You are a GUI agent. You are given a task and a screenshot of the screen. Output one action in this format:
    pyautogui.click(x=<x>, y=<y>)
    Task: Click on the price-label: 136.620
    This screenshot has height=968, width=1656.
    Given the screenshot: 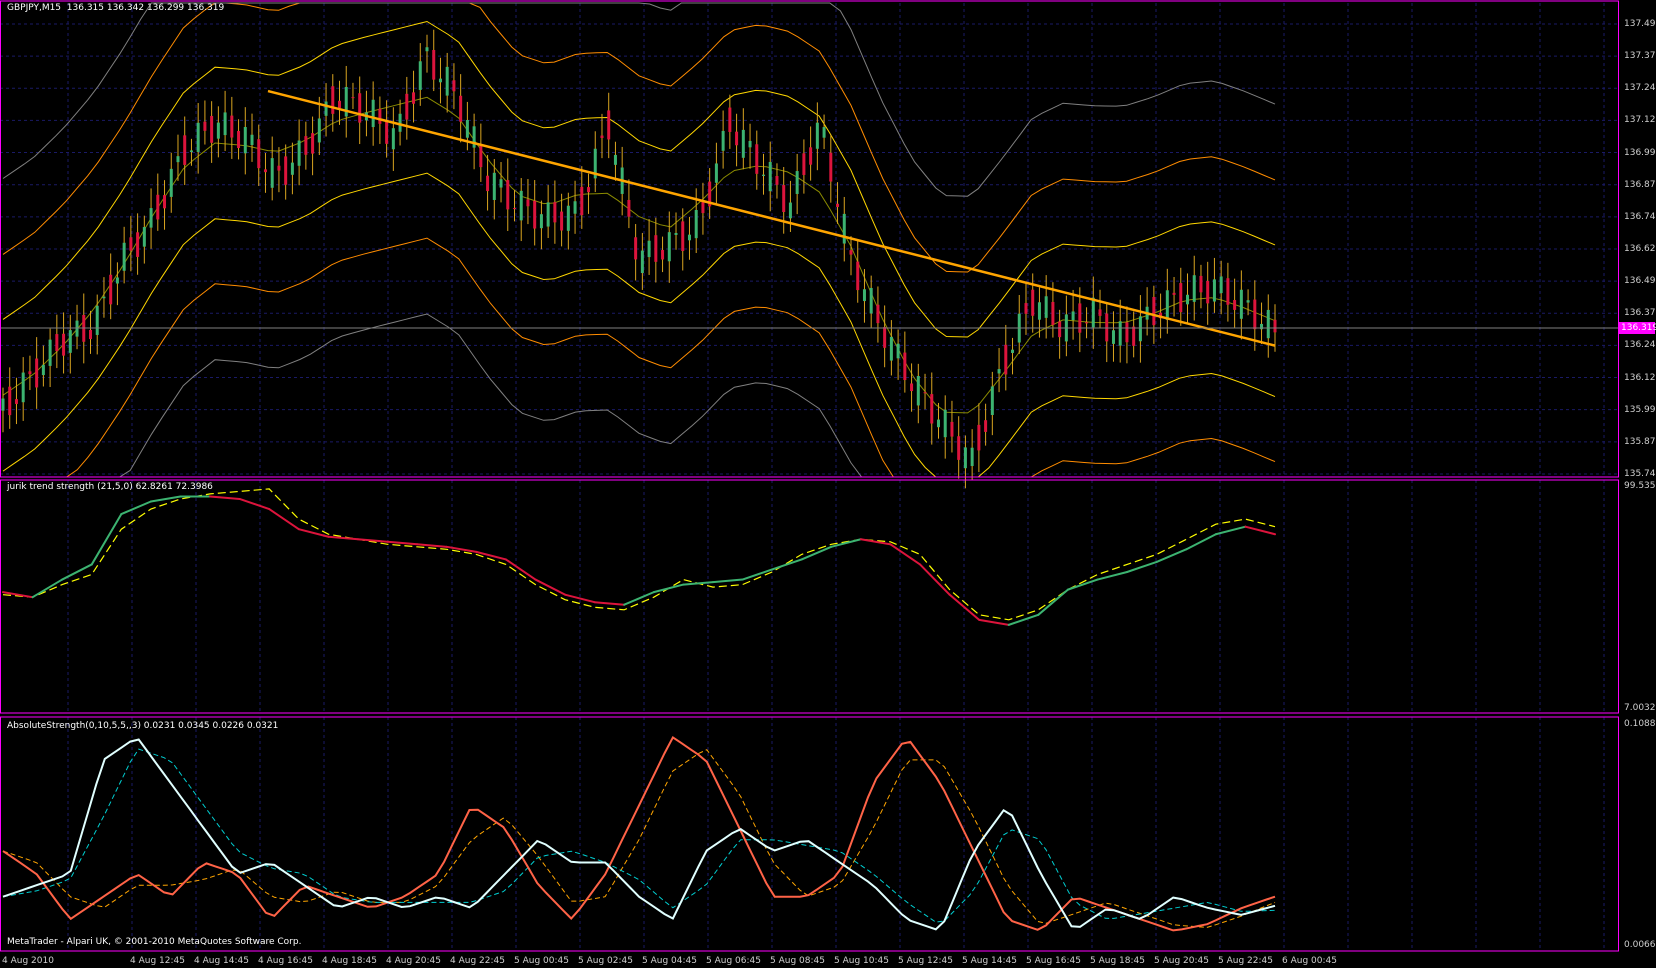 What is the action you would take?
    pyautogui.click(x=1640, y=248)
    